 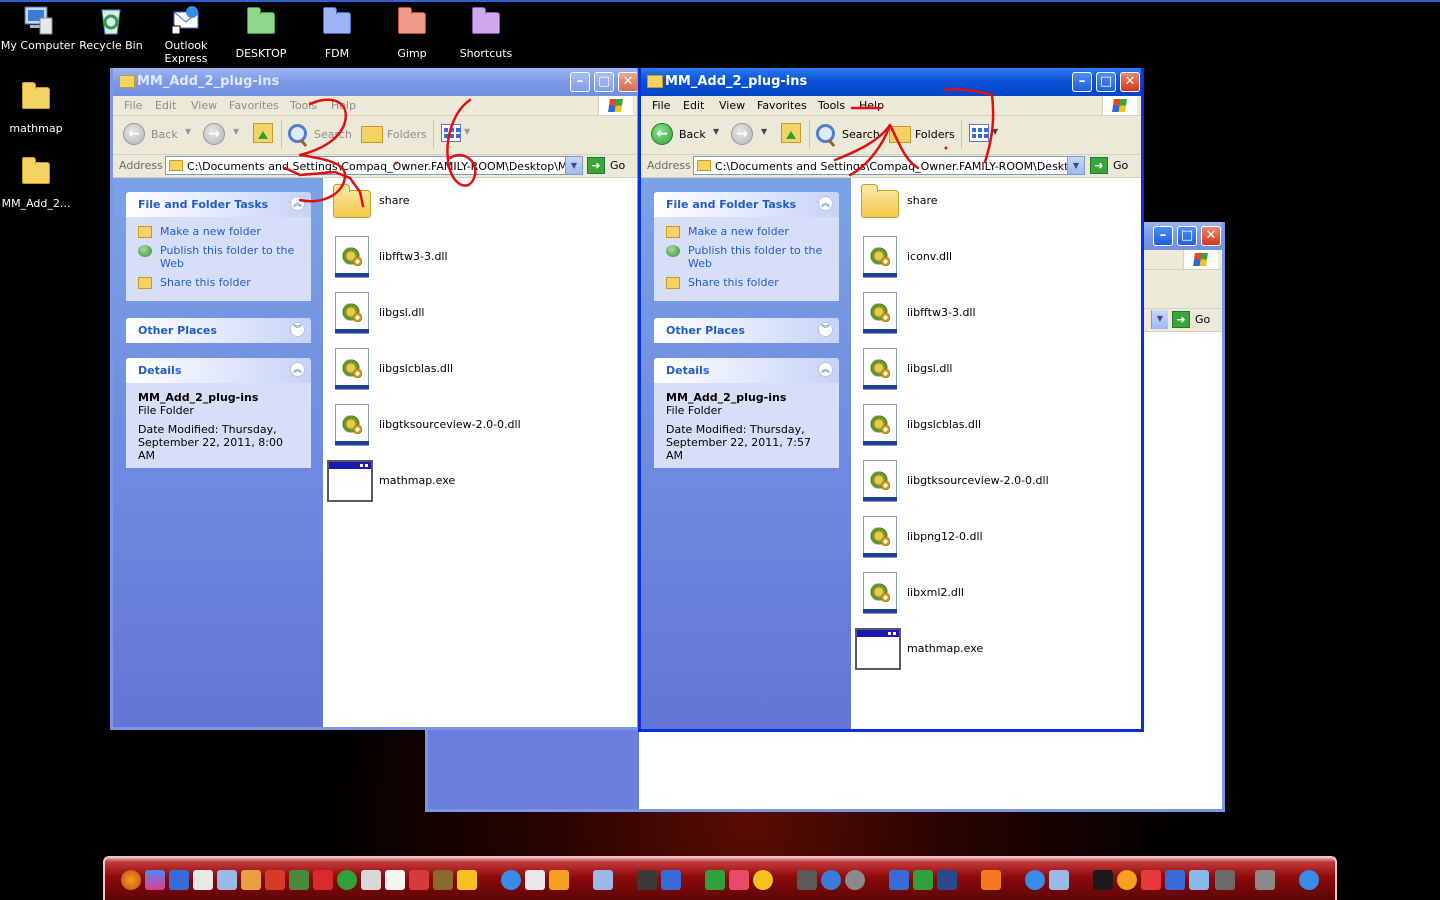 I want to click on file-item: libgslcblas.dll, so click(x=989, y=424).